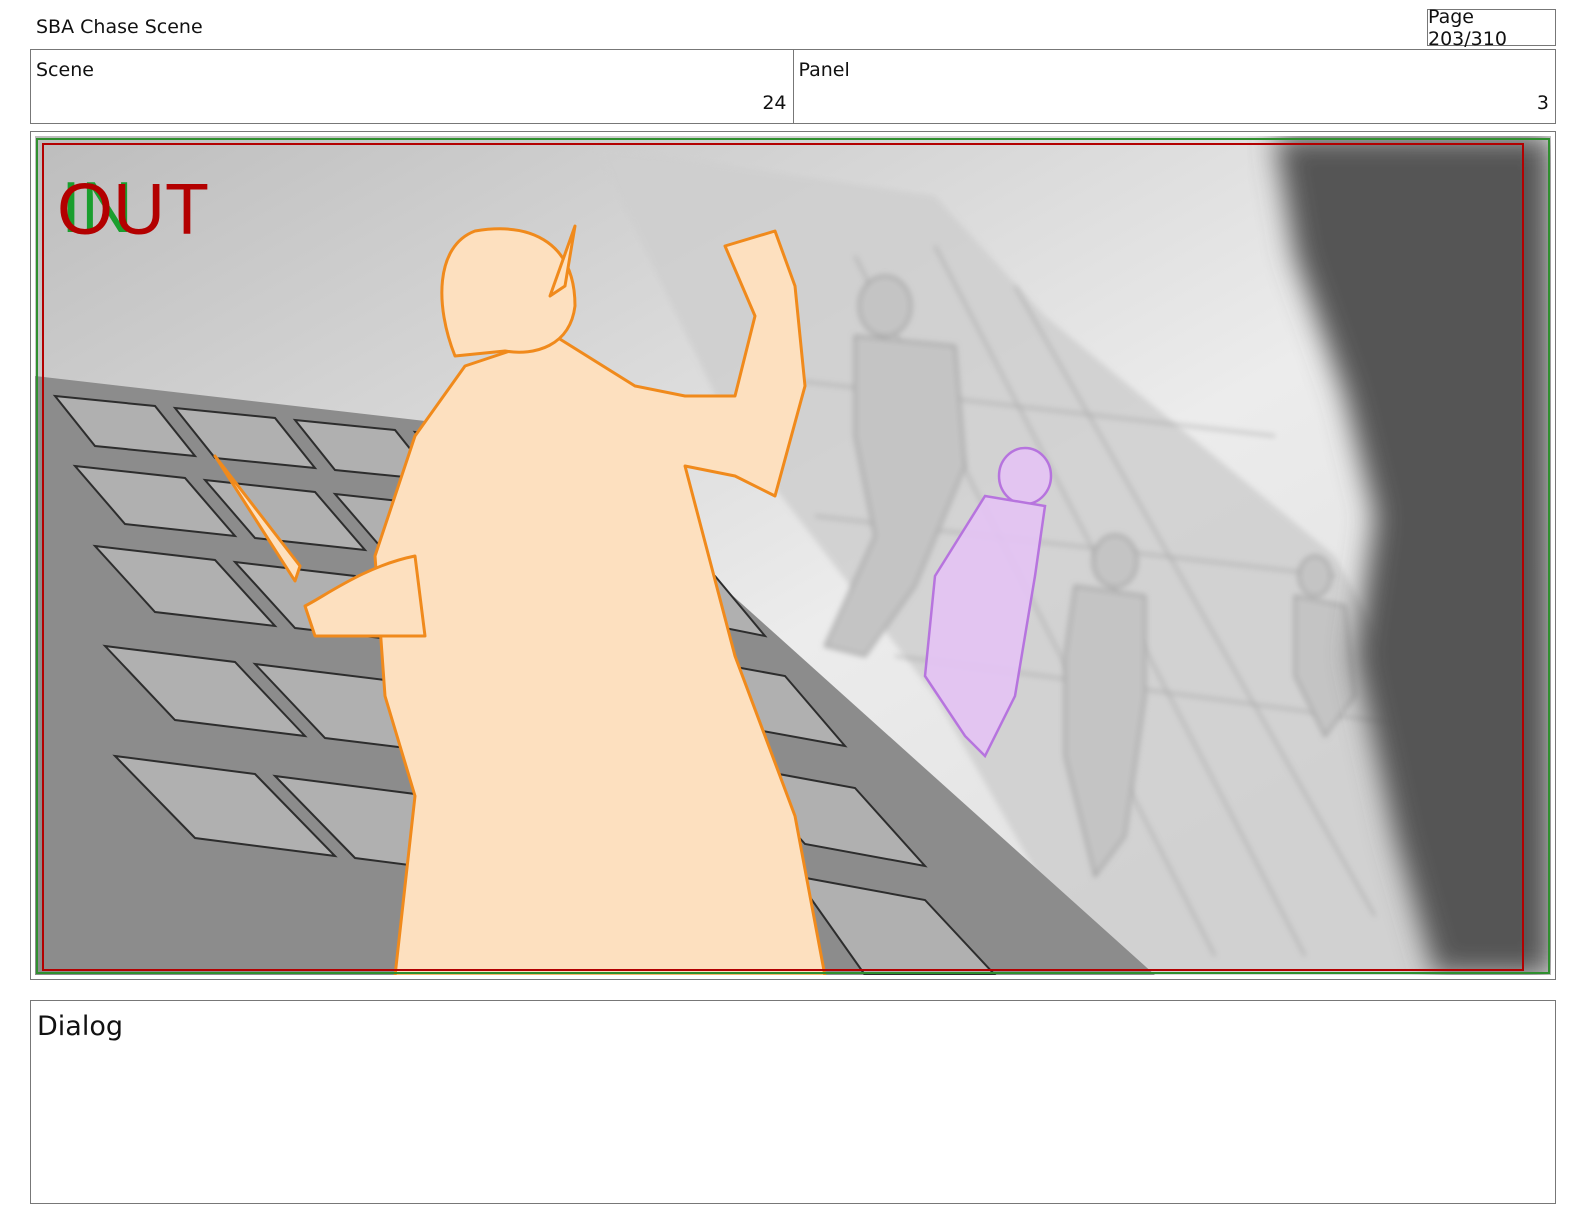 This screenshot has height=1224, width=1584. What do you see at coordinates (119, 27) in the screenshot?
I see `doc-title: SBA Chase Scene` at bounding box center [119, 27].